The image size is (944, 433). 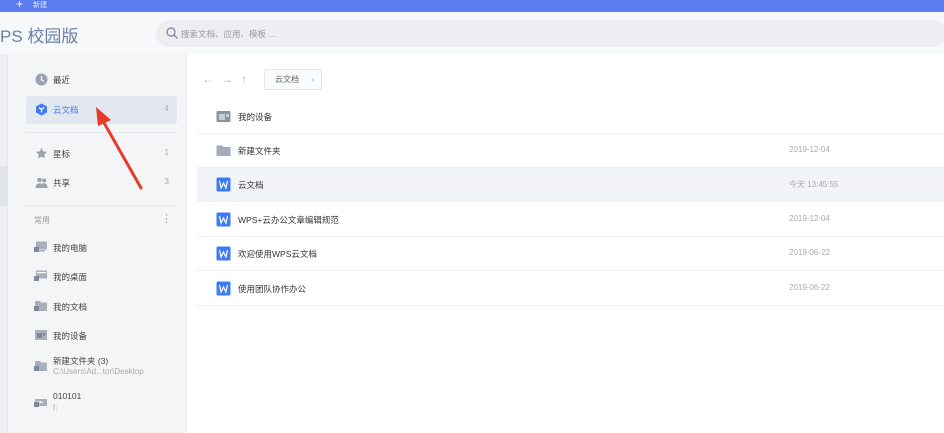 What do you see at coordinates (70, 248) in the screenshot?
I see `sidebar-item-label: 我的电脑` at bounding box center [70, 248].